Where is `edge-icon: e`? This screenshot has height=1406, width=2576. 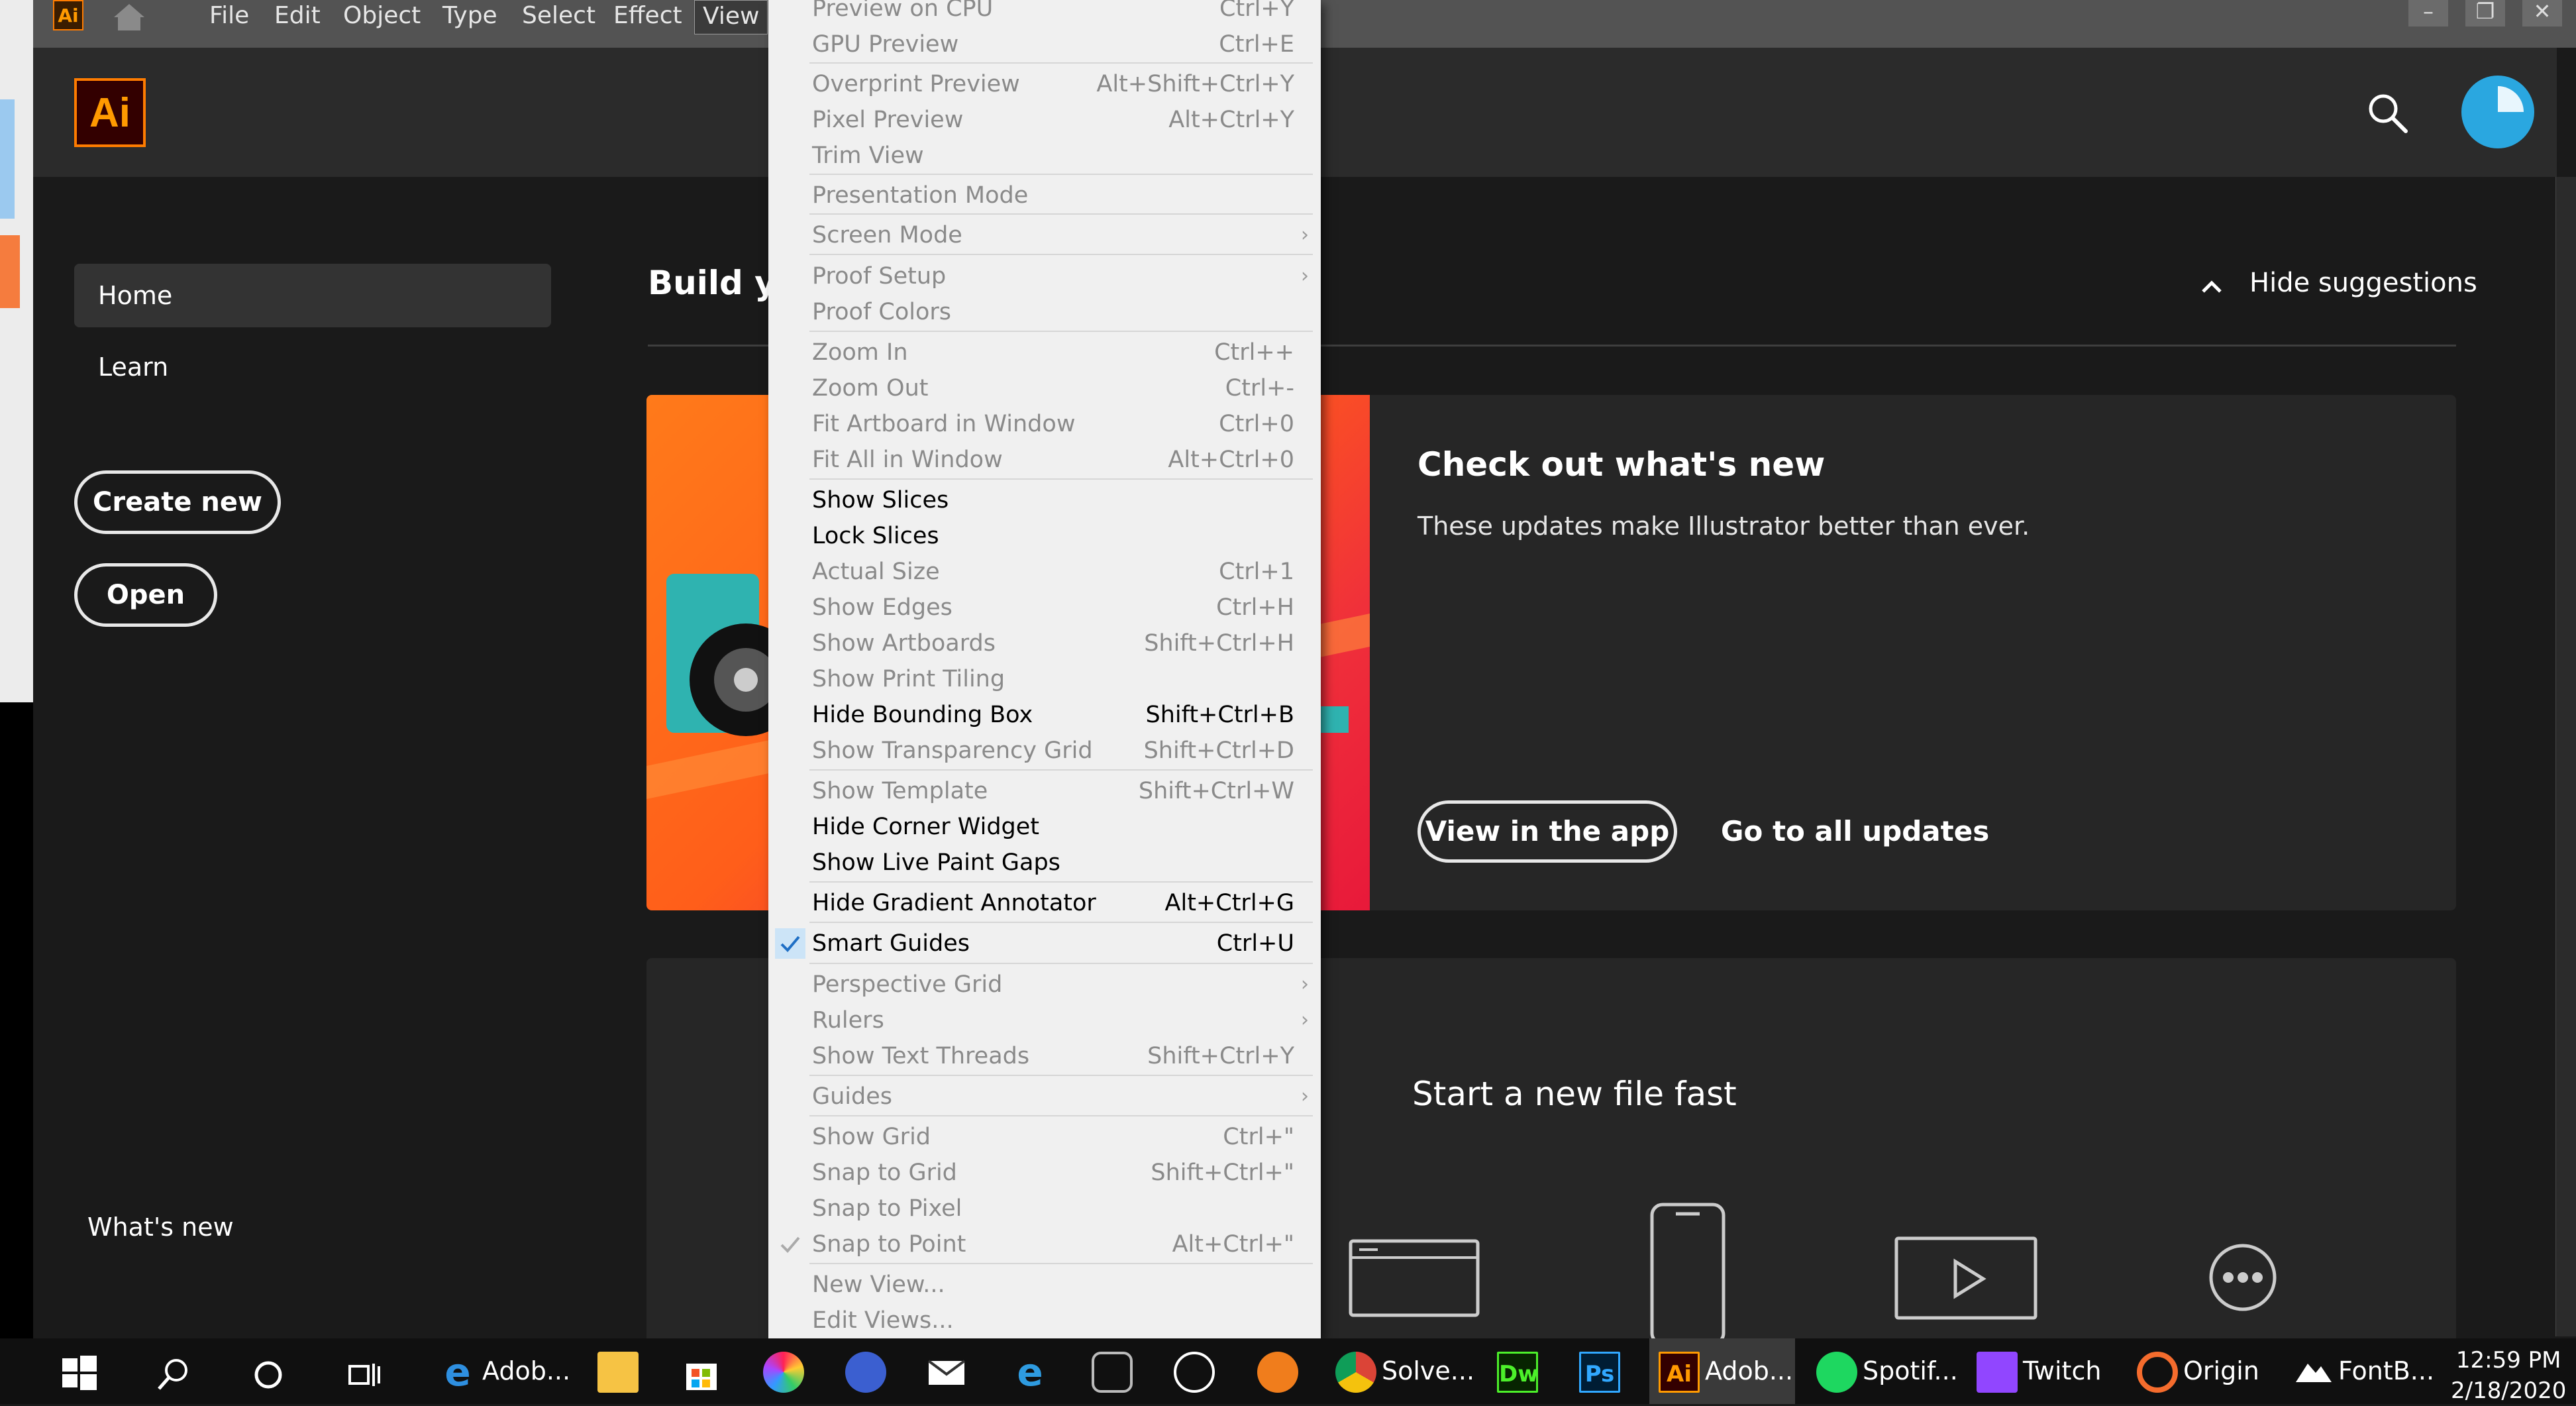
edge-icon: e is located at coordinates (457, 1372).